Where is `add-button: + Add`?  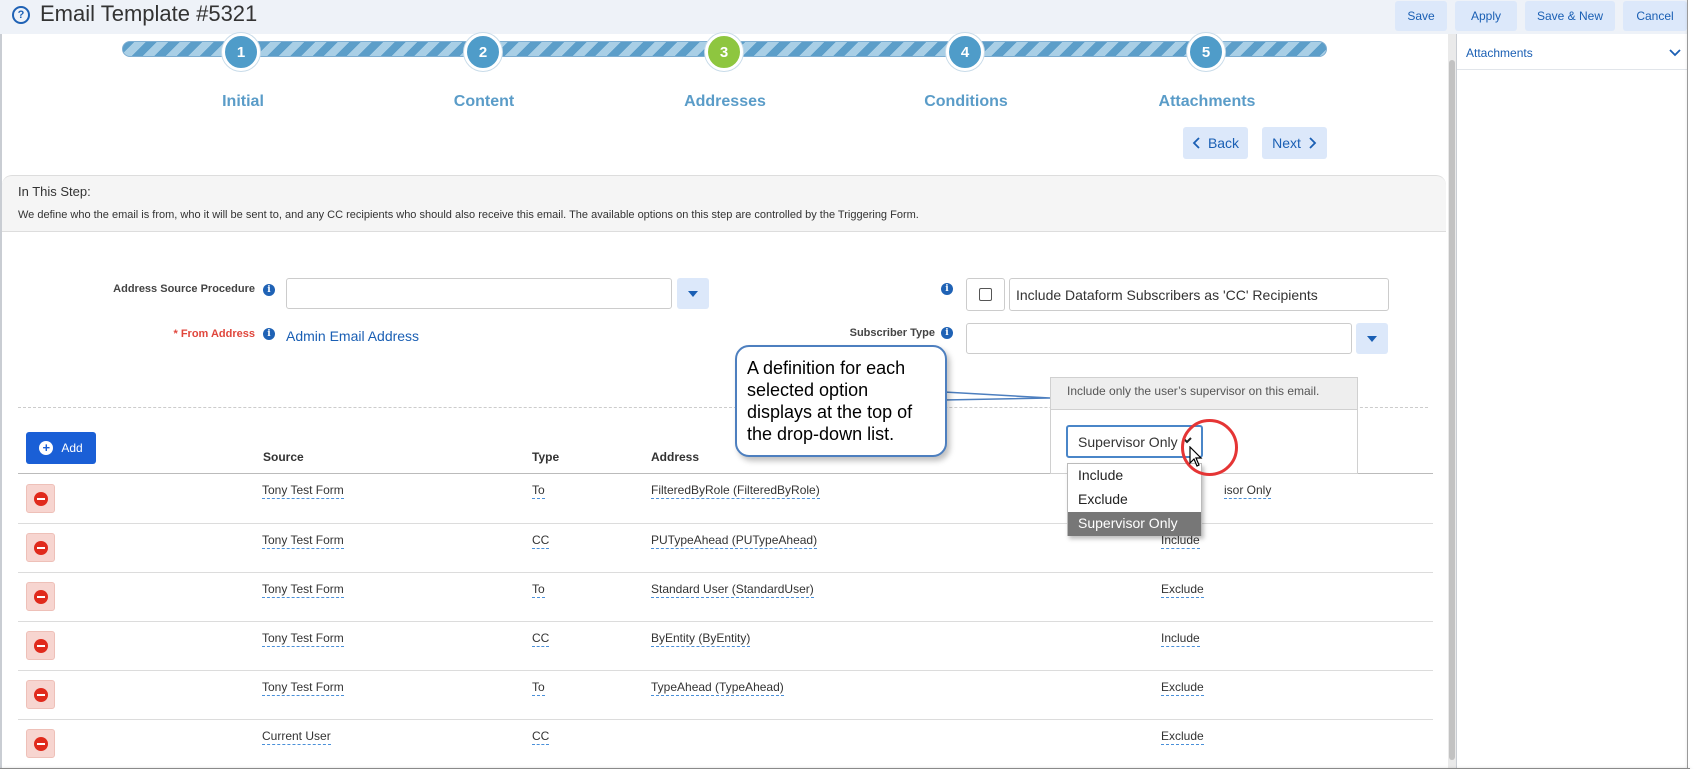
add-button: + Add is located at coordinates (61, 448).